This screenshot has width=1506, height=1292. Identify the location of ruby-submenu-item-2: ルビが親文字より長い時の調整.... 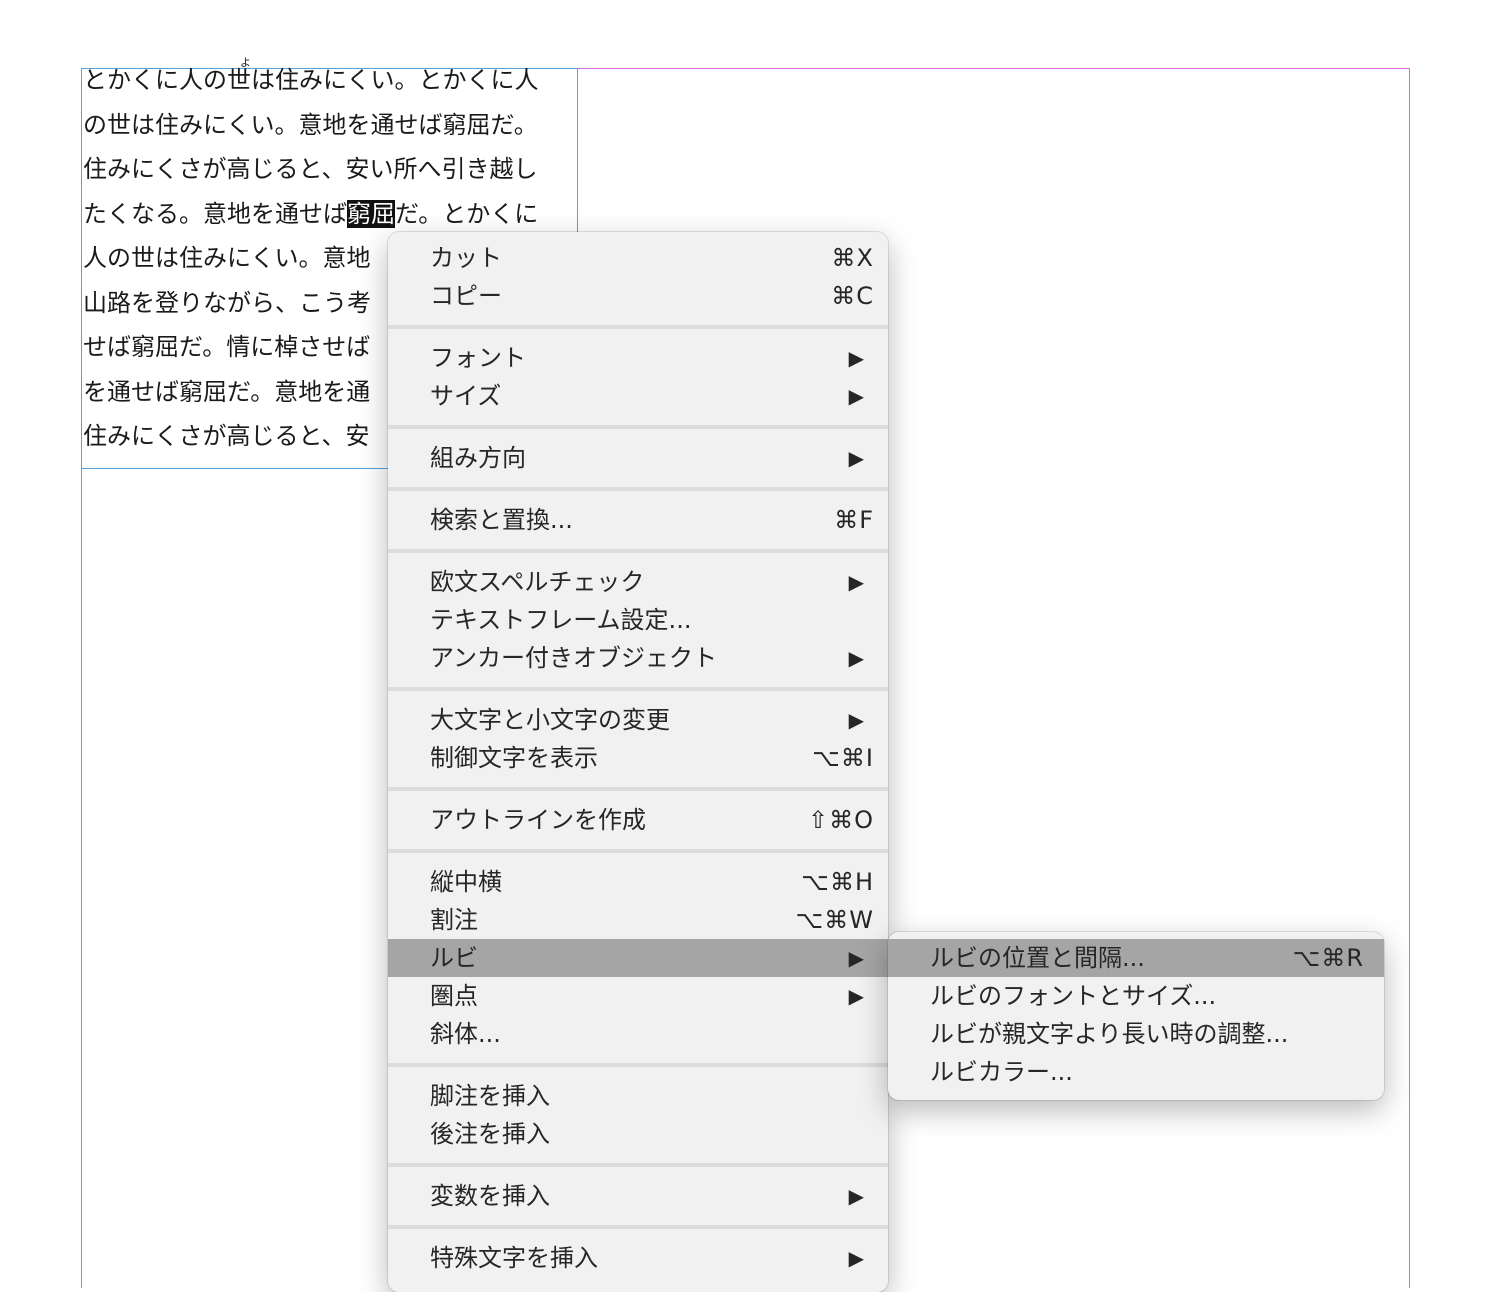
(1136, 1034).